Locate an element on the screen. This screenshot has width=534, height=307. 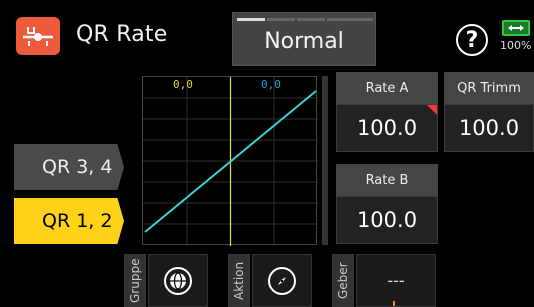
qr-trimm-box: QR Trimm 100.0 is located at coordinates (489, 112).